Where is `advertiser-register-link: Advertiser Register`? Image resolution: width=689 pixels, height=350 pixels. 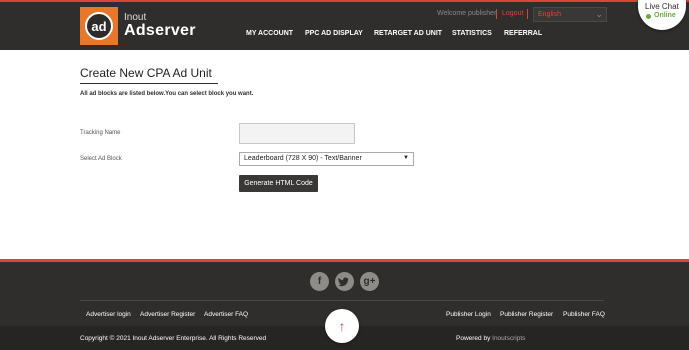
advertiser-register-link: Advertiser Register is located at coordinates (167, 314).